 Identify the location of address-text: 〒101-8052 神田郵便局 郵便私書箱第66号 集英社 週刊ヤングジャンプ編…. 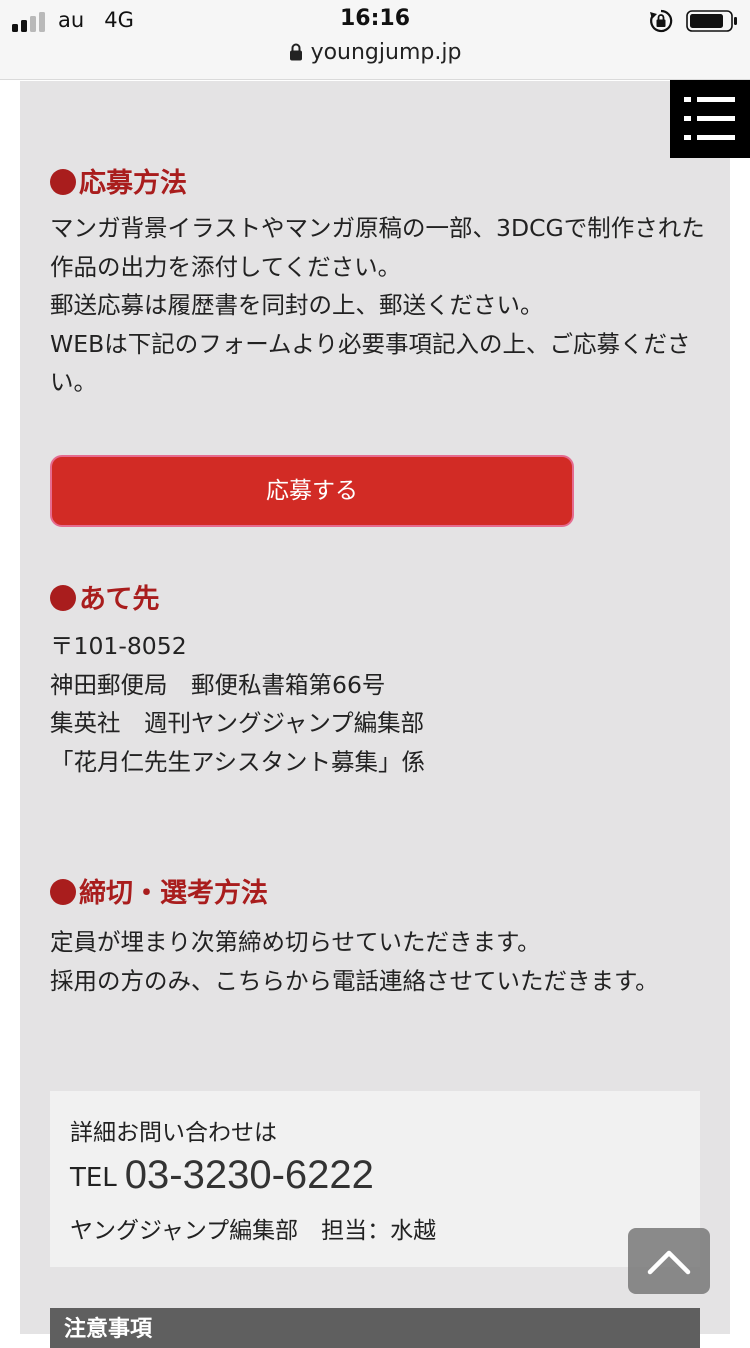
(238, 704).